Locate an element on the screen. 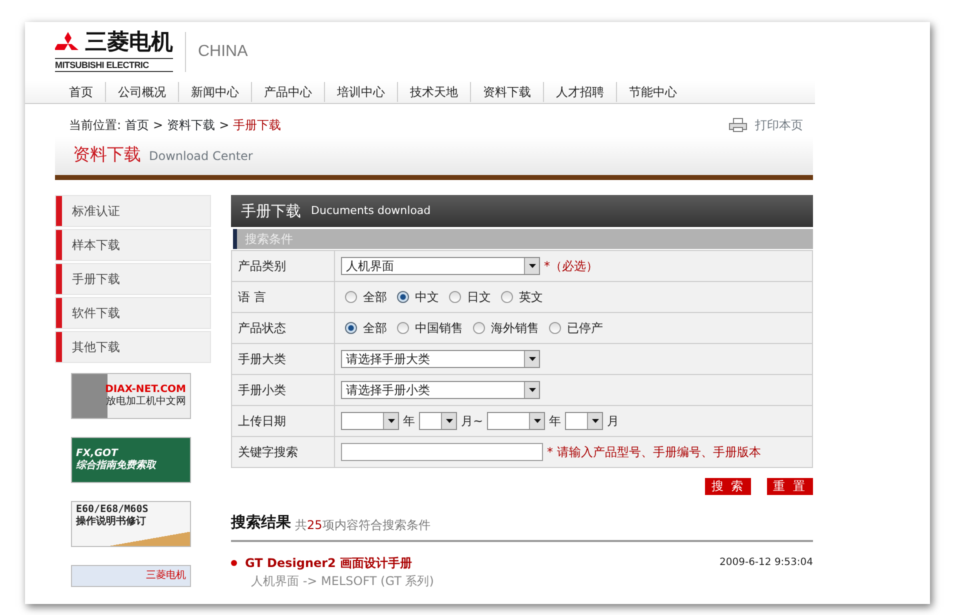 The height and width of the screenshot is (615, 955). radio-option: 日文 is located at coordinates (470, 297).